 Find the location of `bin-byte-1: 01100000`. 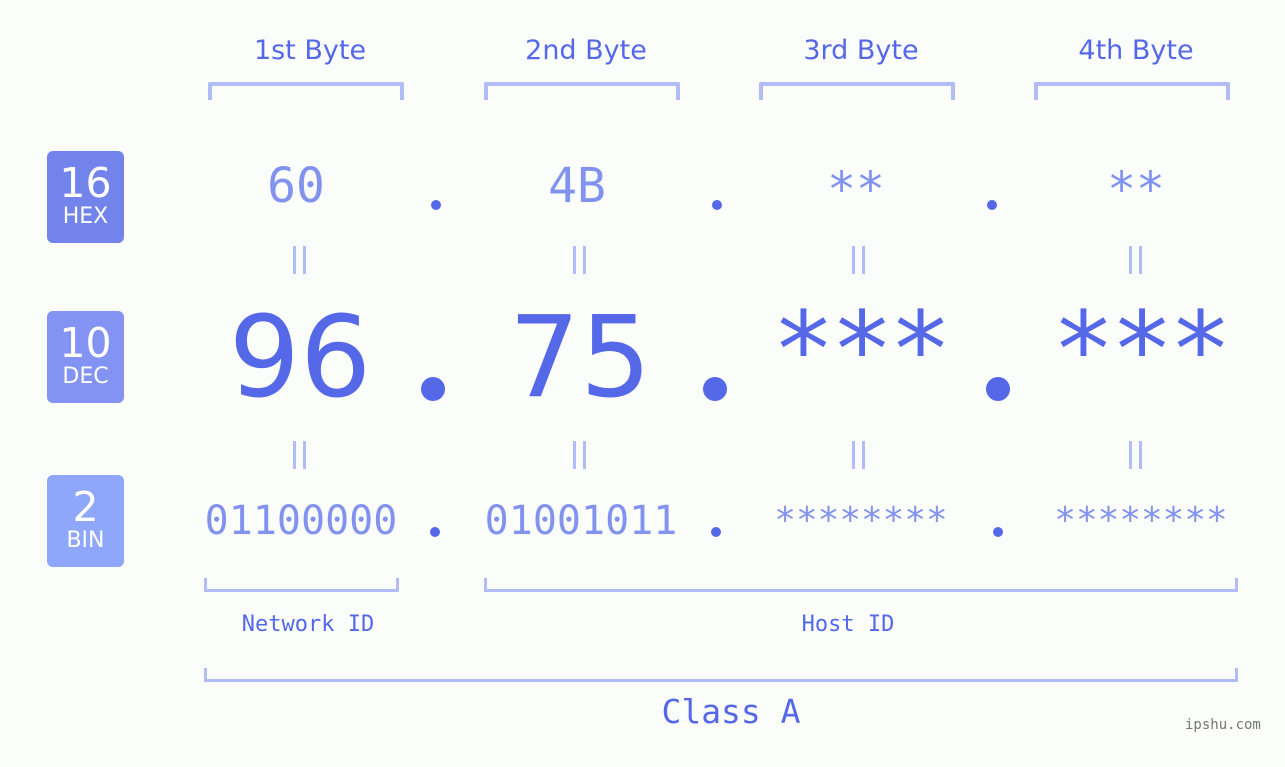

bin-byte-1: 01100000 is located at coordinates (301, 521).